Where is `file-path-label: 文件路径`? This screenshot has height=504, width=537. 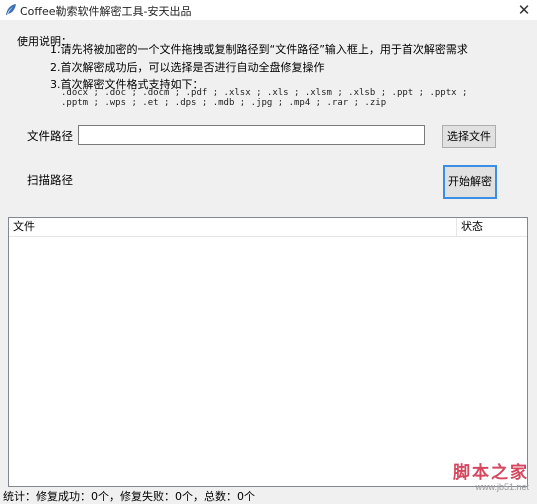
file-path-label: 文件路径 is located at coordinates (50, 136).